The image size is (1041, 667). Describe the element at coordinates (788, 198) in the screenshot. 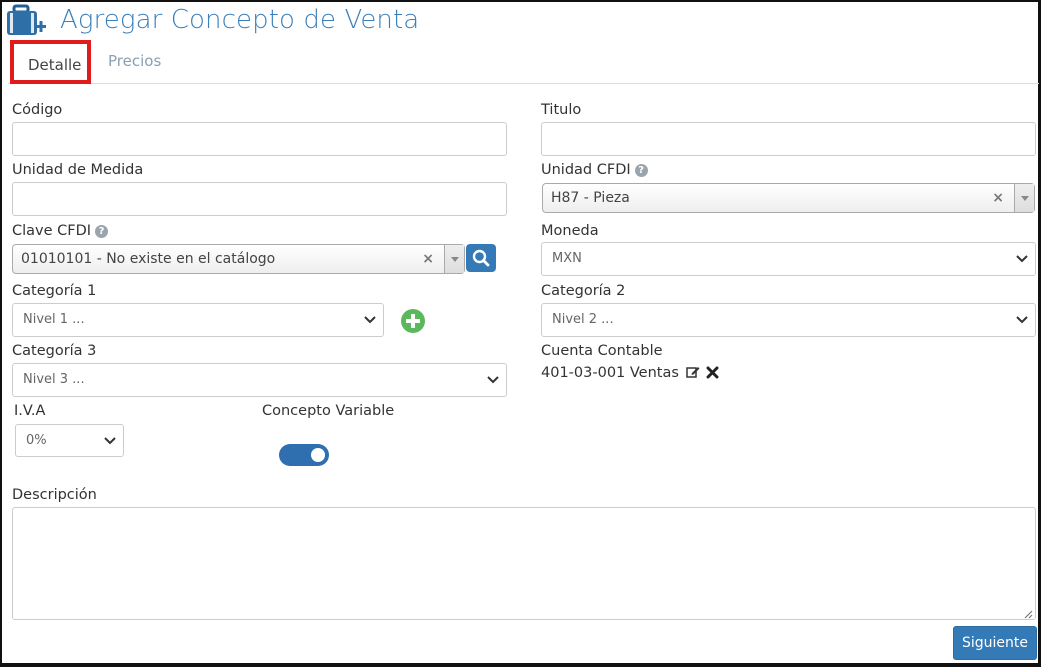

I see `unidad-cfdi-select: H87 - Pieza ×` at that location.